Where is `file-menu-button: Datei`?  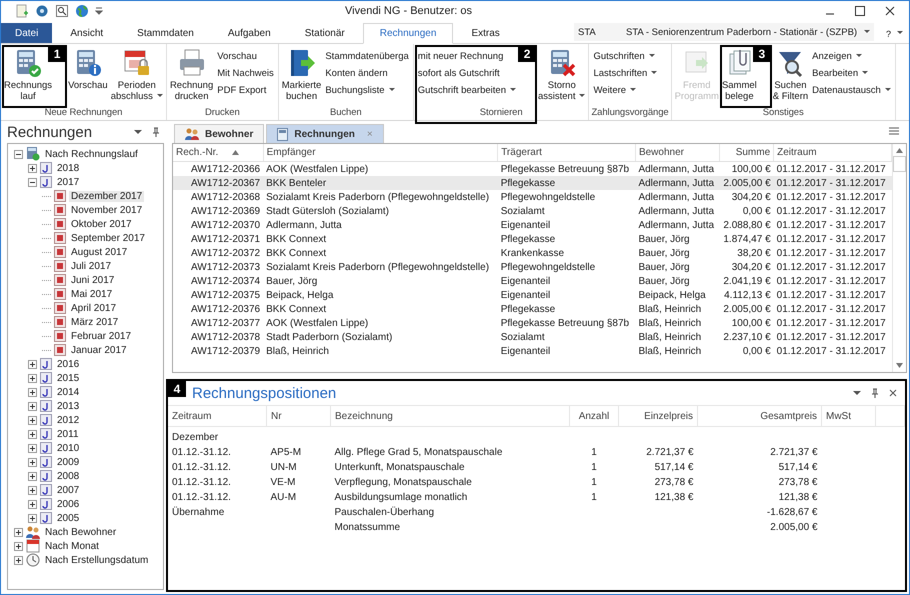
file-menu-button: Datei is located at coordinates (26, 33).